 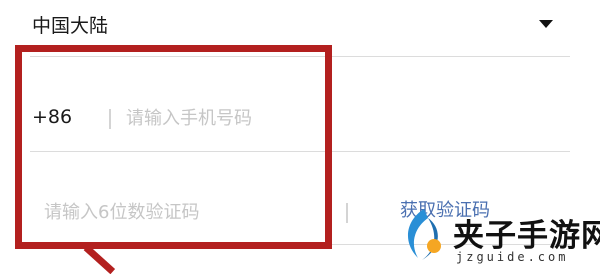 What do you see at coordinates (424, 234) in the screenshot?
I see `jz-logo-icon` at bounding box center [424, 234].